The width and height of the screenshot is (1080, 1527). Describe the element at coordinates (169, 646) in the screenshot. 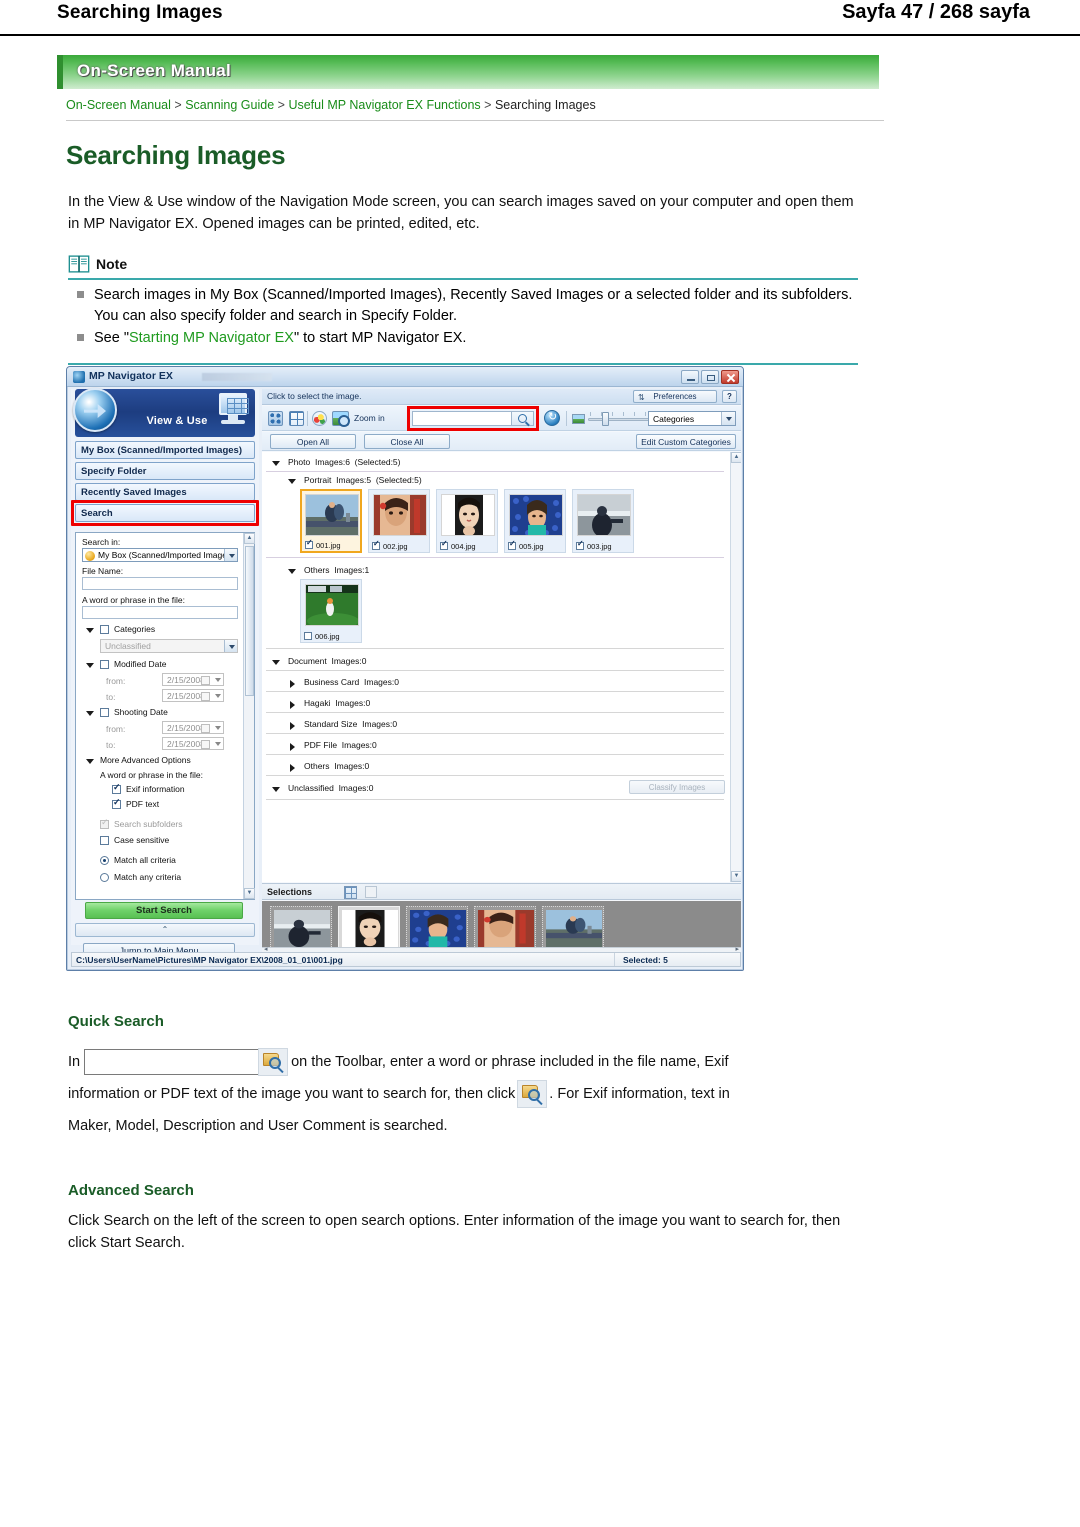

I see `categories-combo: Unclassified` at that location.